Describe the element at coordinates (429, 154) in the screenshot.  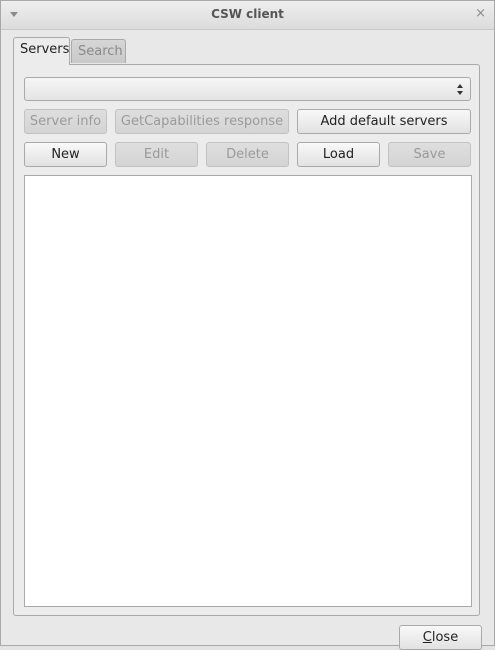
I see `save-button: Save` at that location.